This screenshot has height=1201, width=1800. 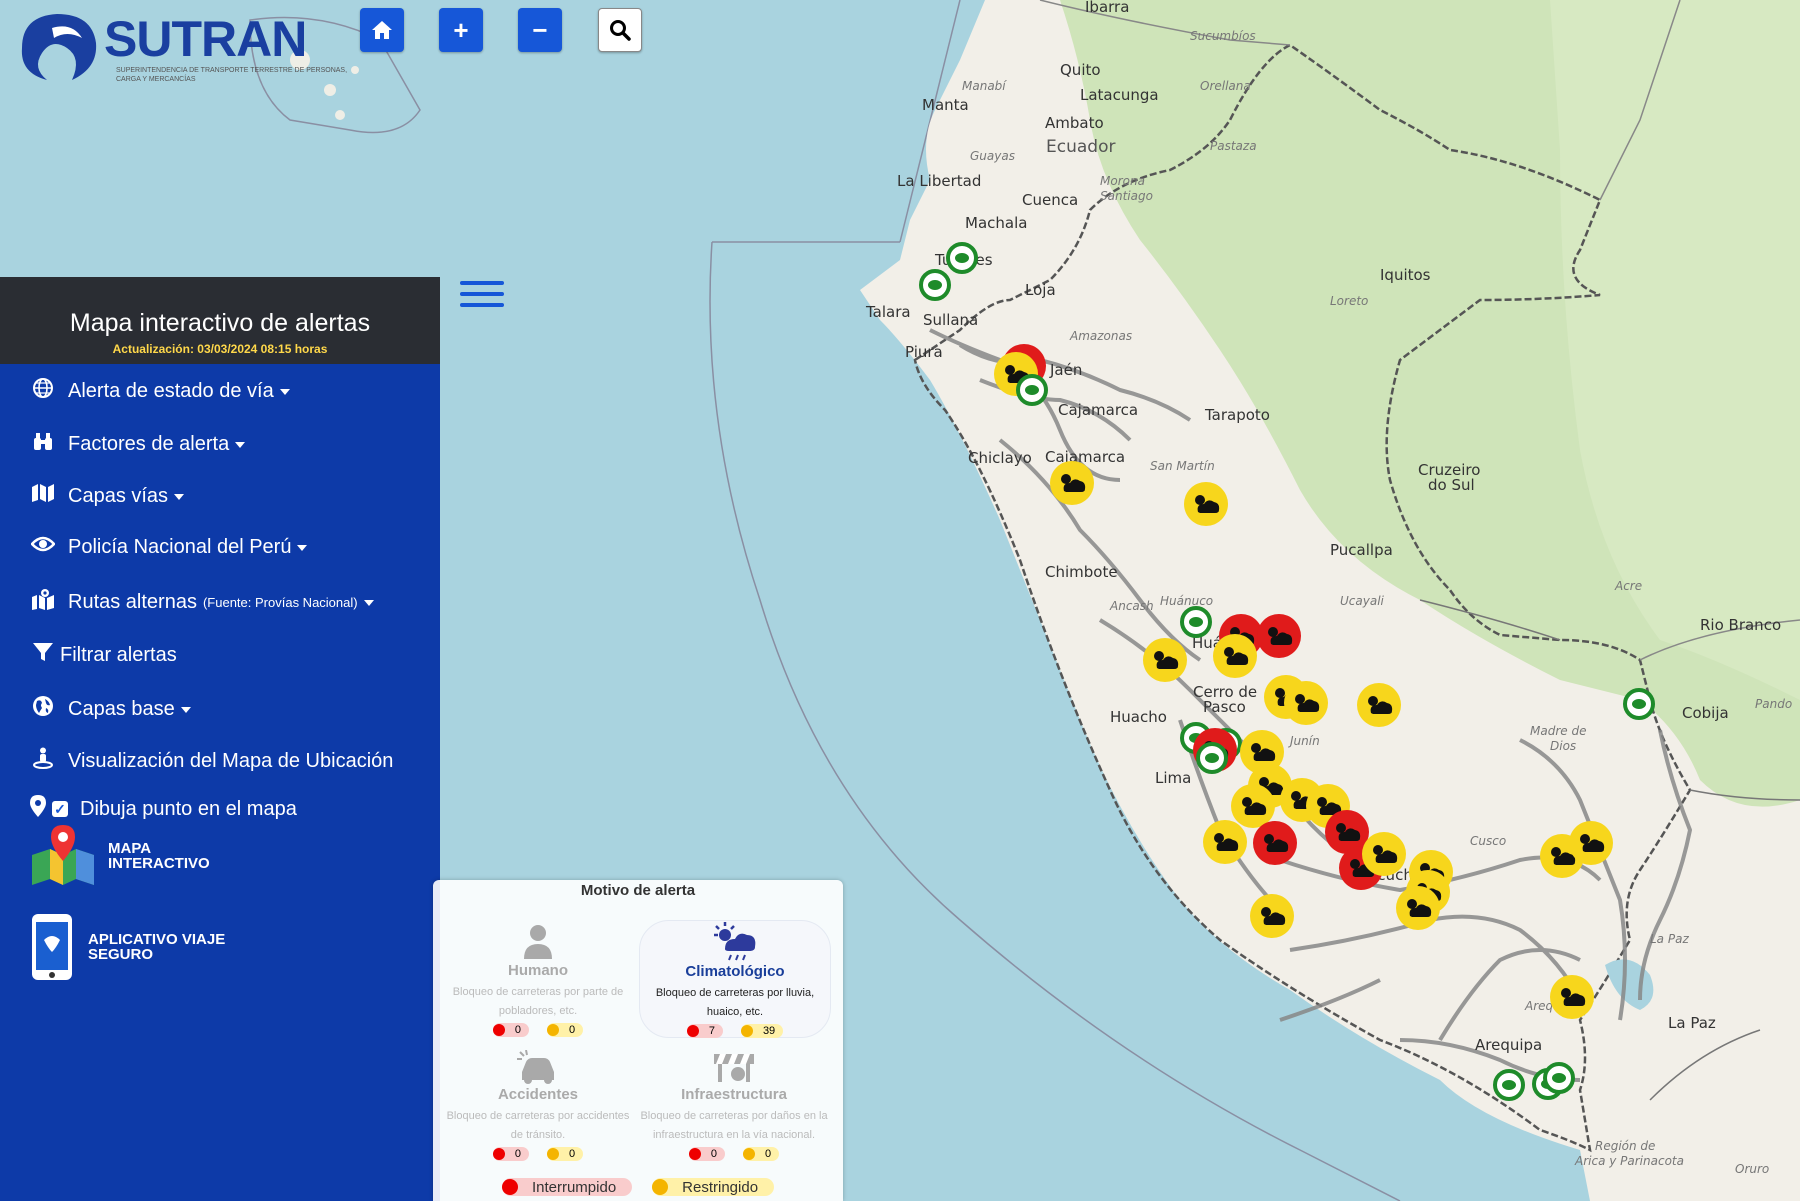 What do you see at coordinates (43, 655) in the screenshot?
I see `filter-icon` at bounding box center [43, 655].